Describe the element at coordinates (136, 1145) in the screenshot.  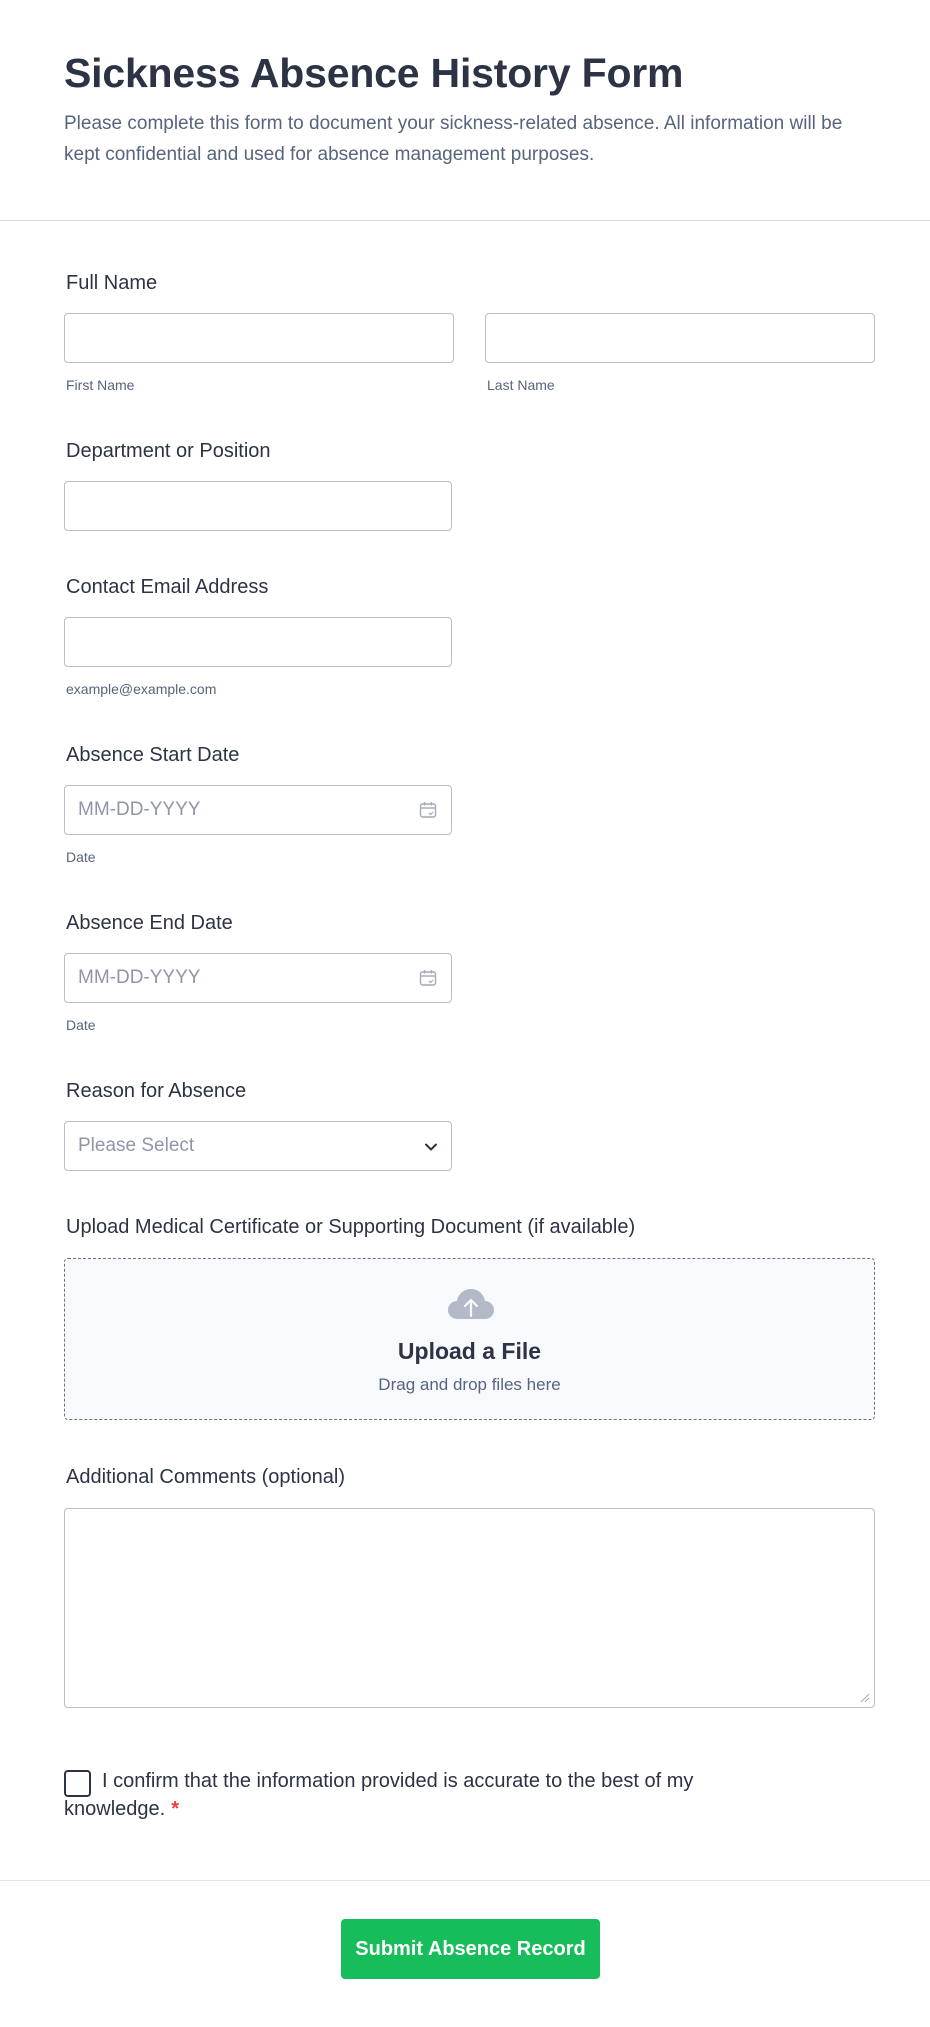
I see `reason-selected-value: Please Select` at that location.